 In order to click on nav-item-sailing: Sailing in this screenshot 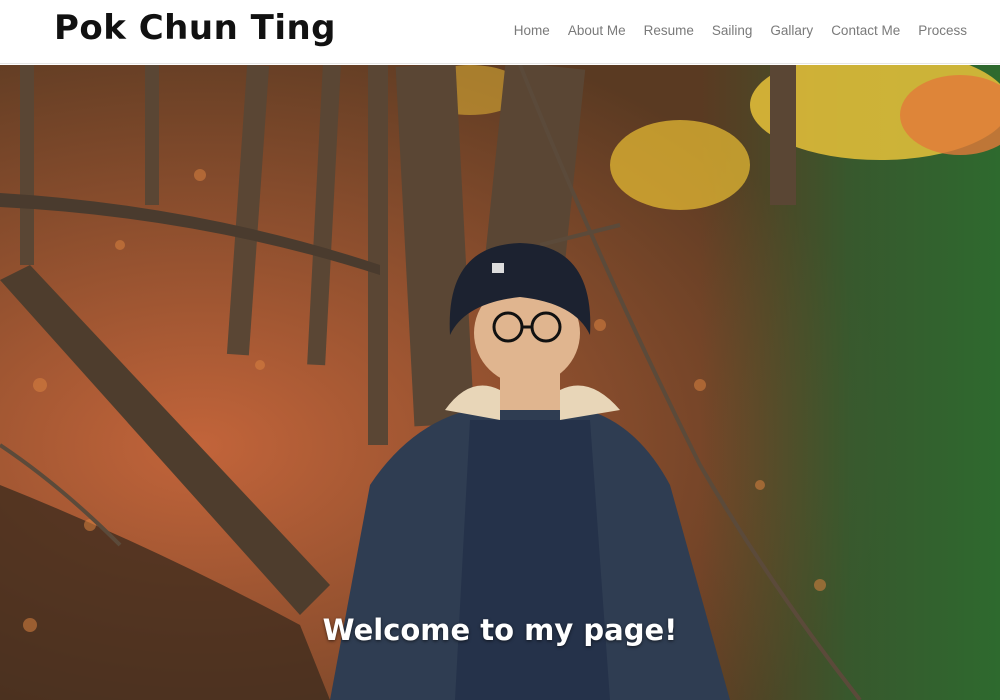, I will do `click(732, 31)`.